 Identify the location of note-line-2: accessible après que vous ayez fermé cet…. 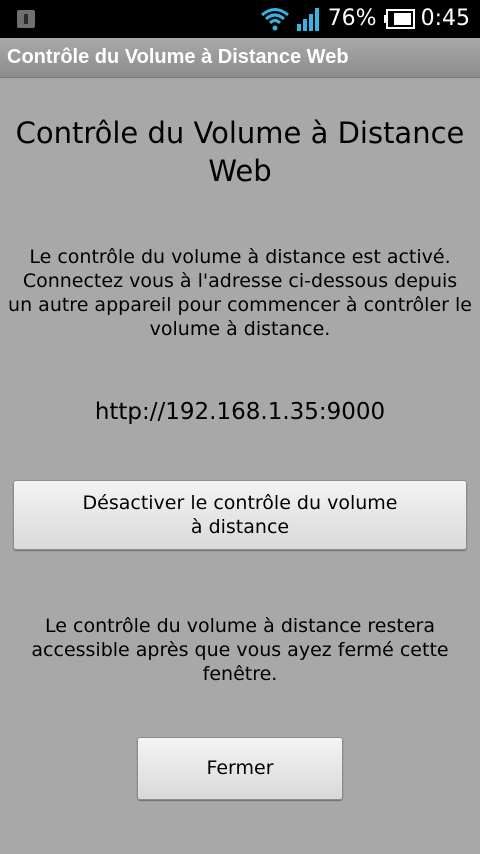
(240, 650).